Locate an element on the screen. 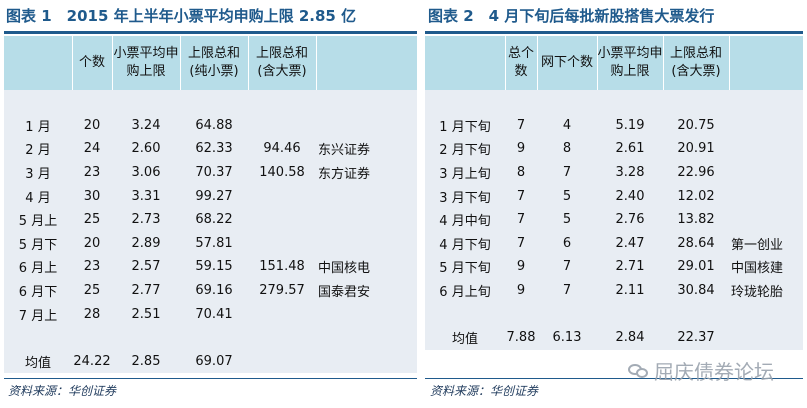 The width and height of the screenshot is (807, 408). table1-header-blank is located at coordinates (38, 63).